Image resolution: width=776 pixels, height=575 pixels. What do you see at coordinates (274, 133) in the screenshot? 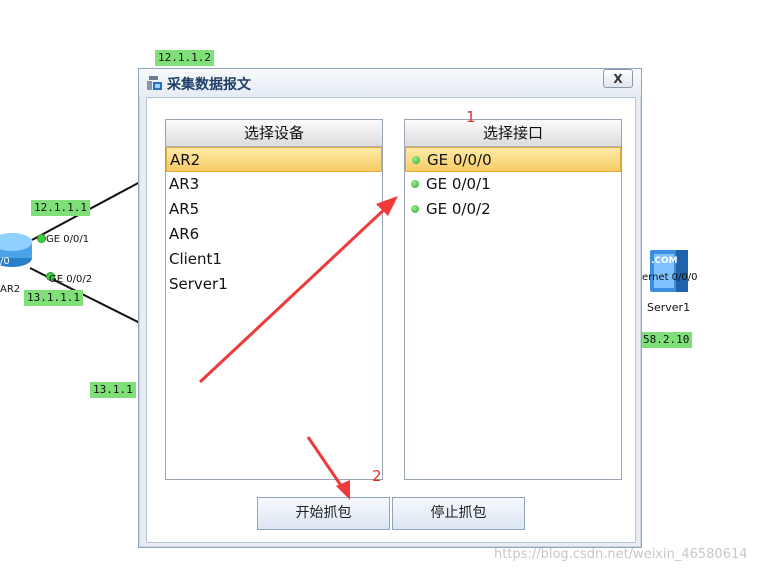
I see `device-list-header: 选择设备` at bounding box center [274, 133].